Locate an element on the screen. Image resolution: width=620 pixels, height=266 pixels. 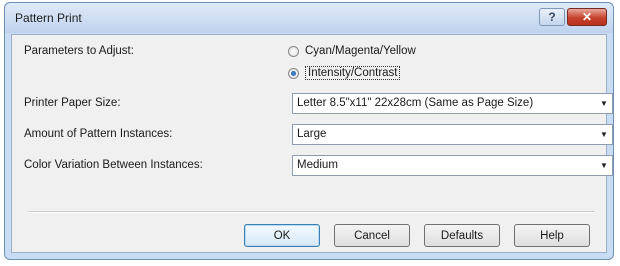
radio-intensity-contrast: Intensity/Contrast is located at coordinates (344, 73).